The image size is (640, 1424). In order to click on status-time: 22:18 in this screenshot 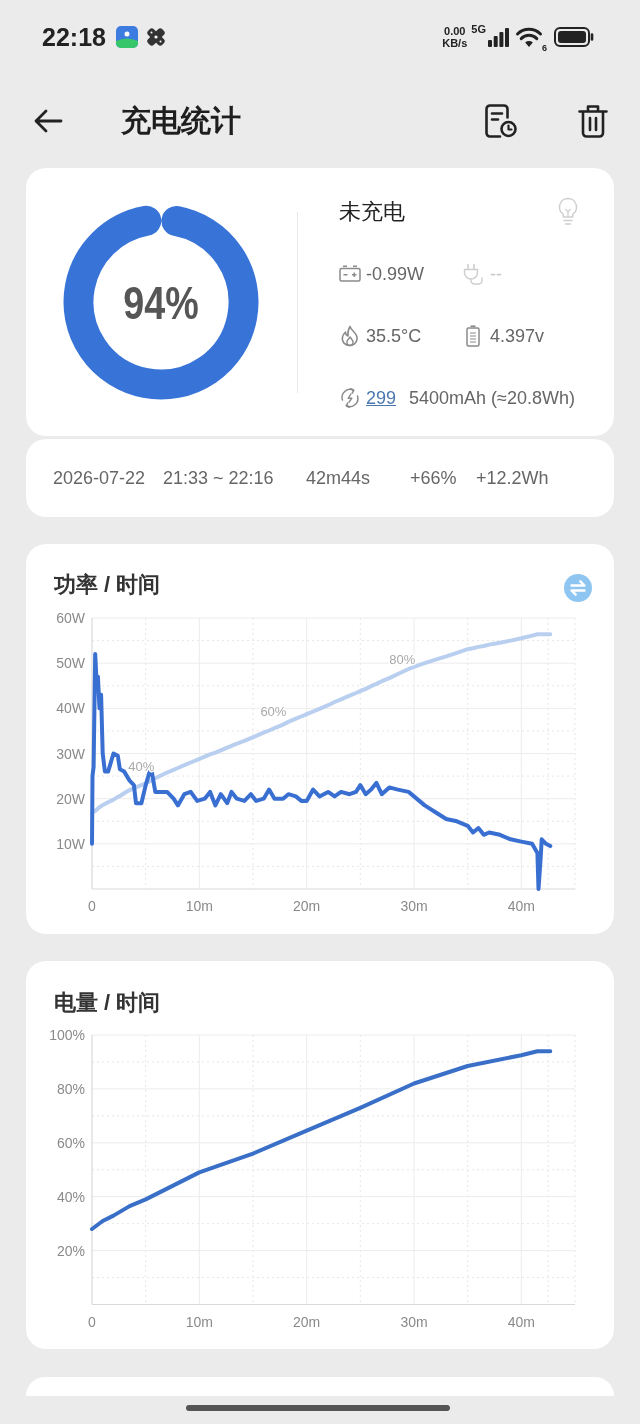, I will do `click(74, 37)`.